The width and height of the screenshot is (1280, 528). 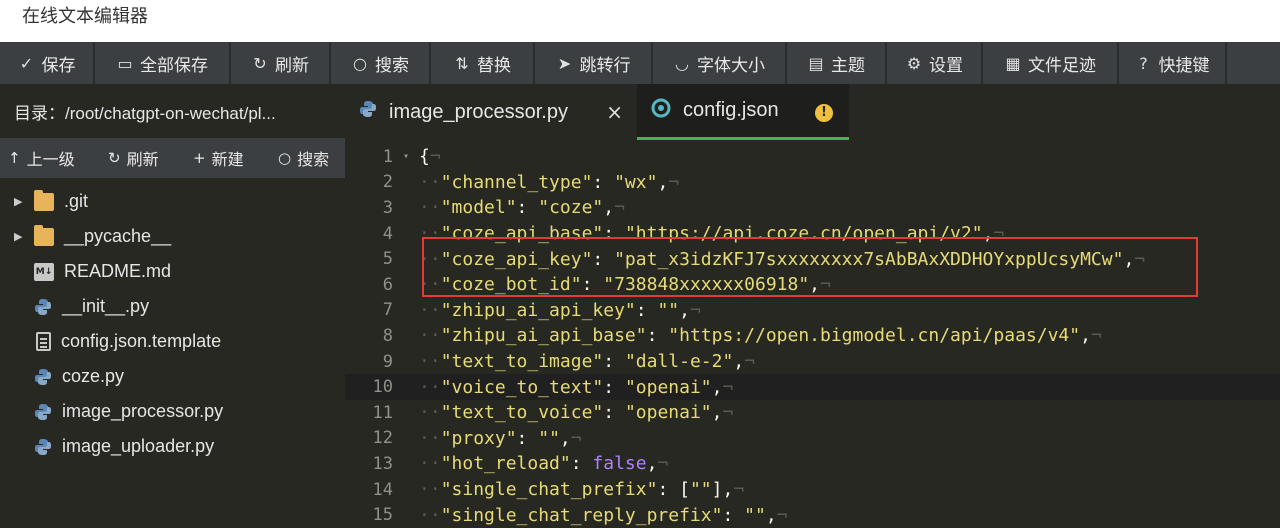 I want to click on help-button: ? 快捷键, so click(x=1173, y=63).